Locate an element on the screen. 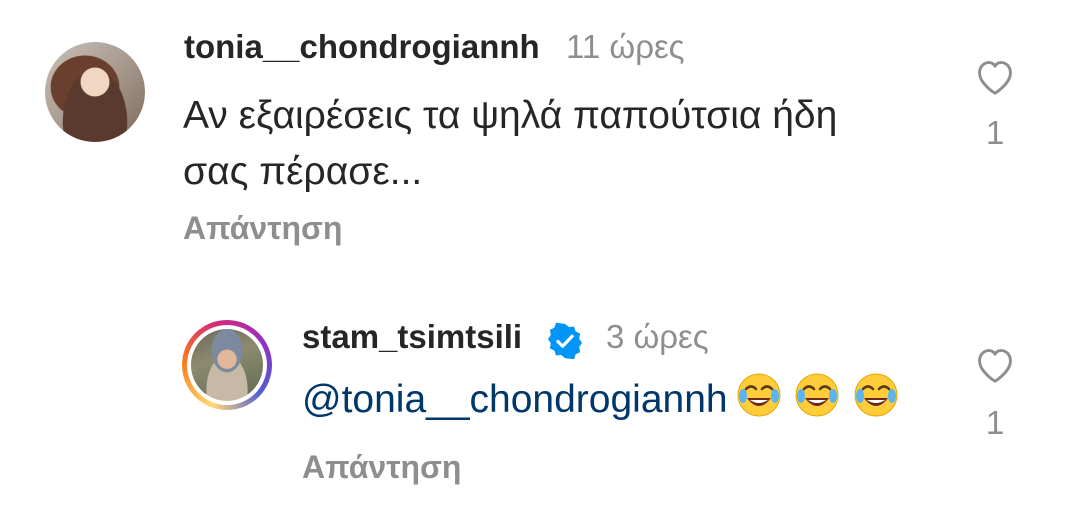  story-ring is located at coordinates (227, 365).